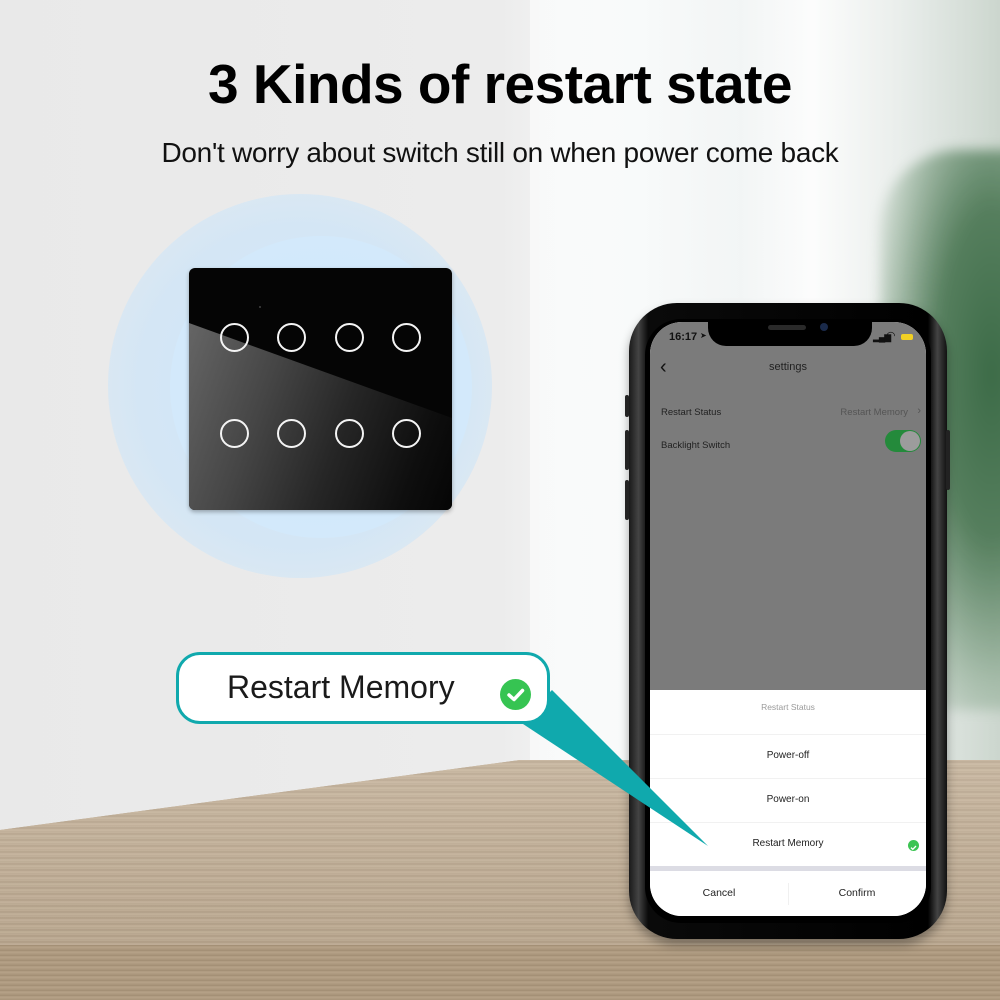  Describe the element at coordinates (627, 450) in the screenshot. I see `volume-up-button` at that location.